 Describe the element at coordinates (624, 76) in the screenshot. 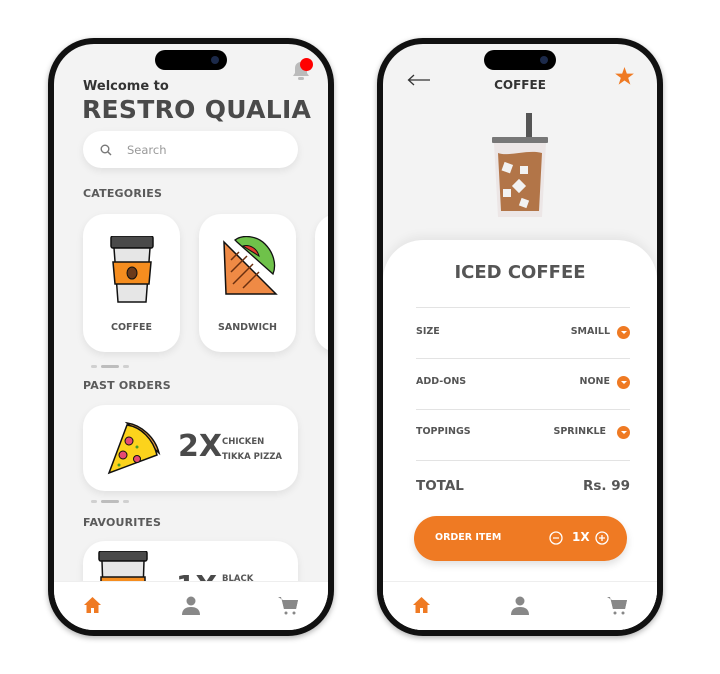

I see `star-icon` at that location.